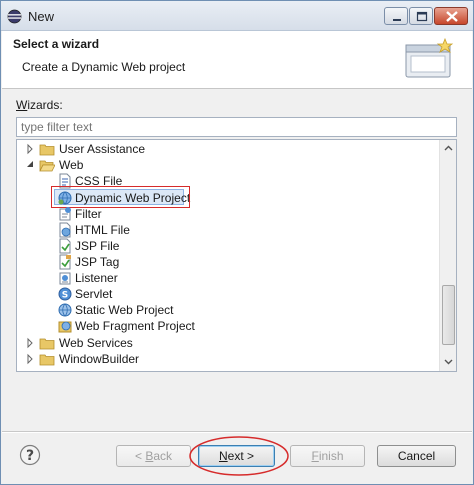 Image resolution: width=474 pixels, height=485 pixels. I want to click on tree-item-html-file: HTML File, so click(227, 230).